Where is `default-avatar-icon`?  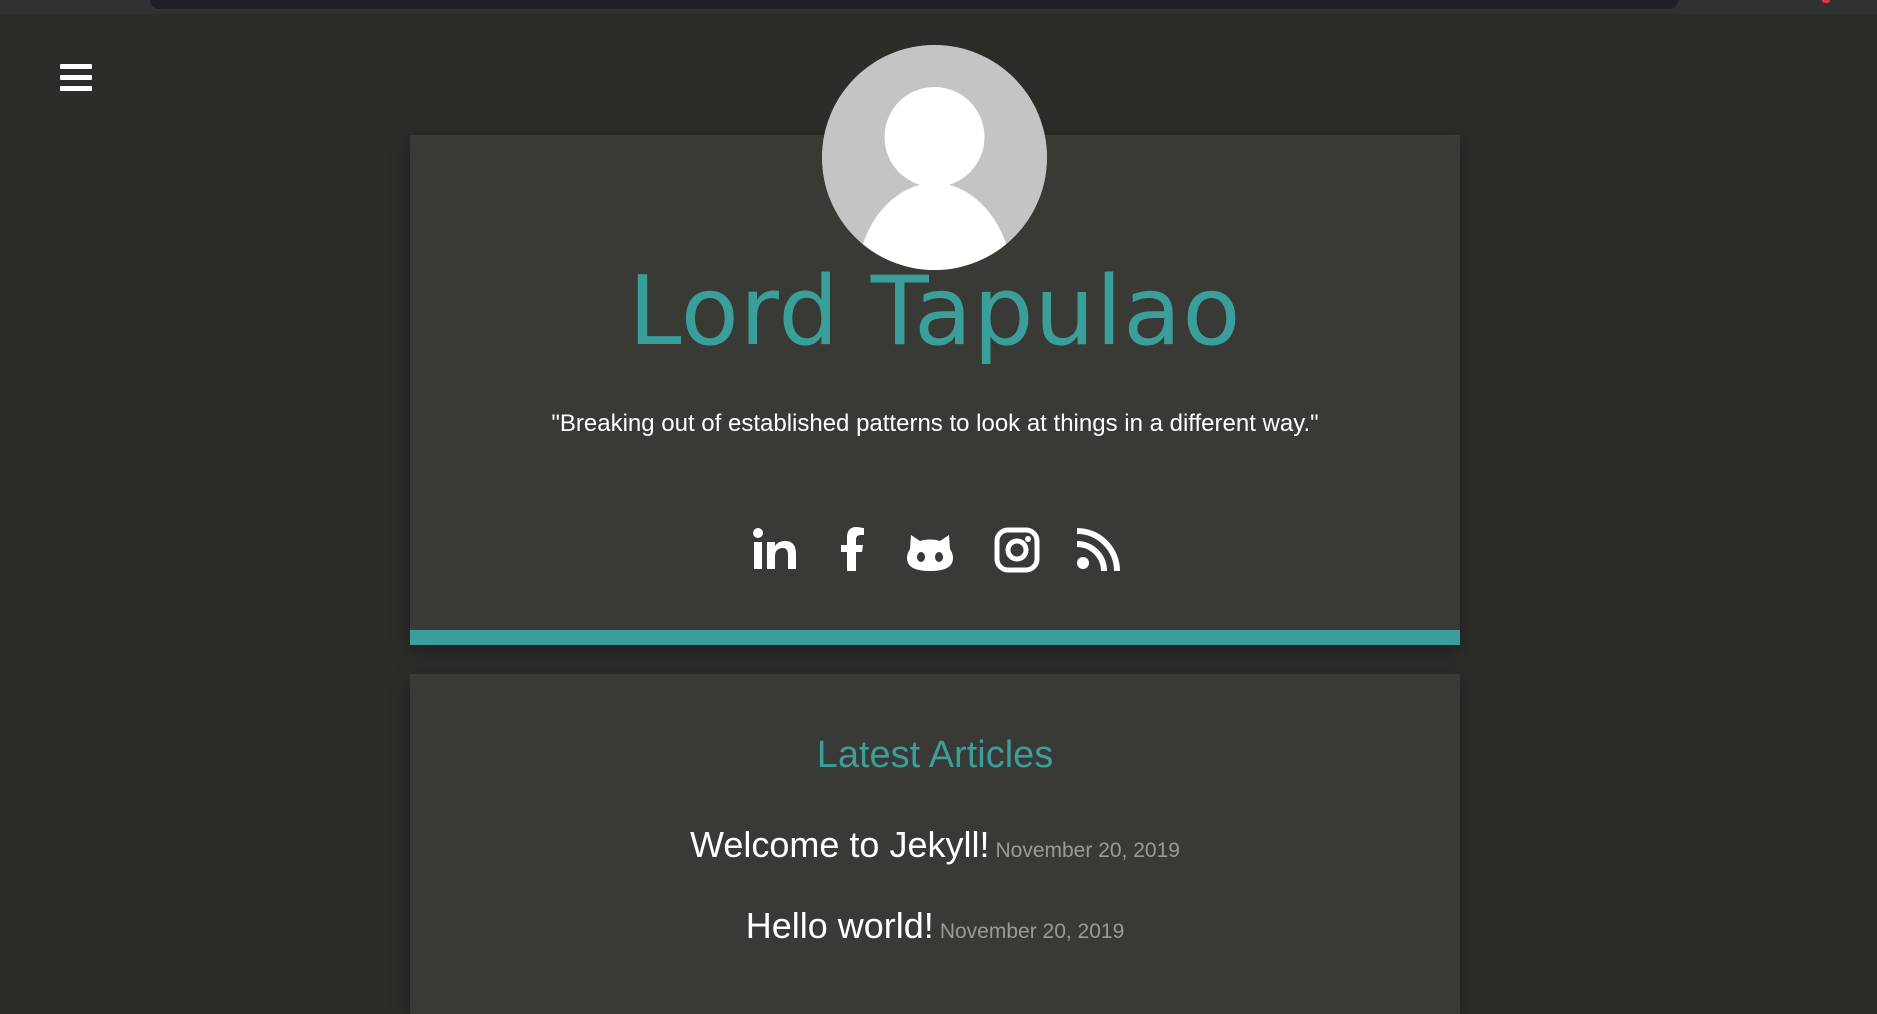
default-avatar-icon is located at coordinates (934, 157).